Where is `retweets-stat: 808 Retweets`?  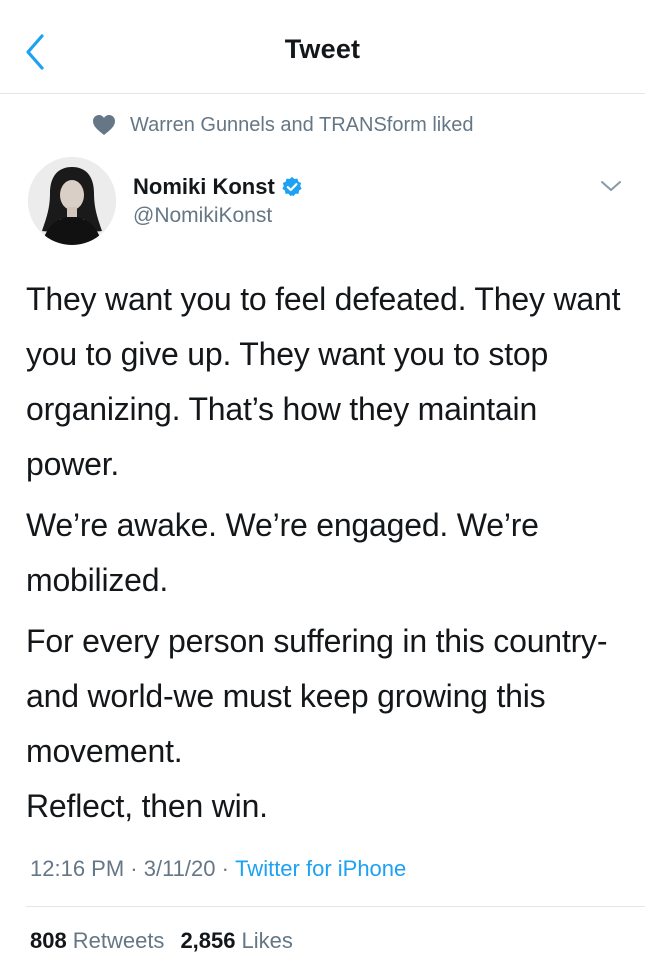 retweets-stat: 808 Retweets is located at coordinates (97, 941).